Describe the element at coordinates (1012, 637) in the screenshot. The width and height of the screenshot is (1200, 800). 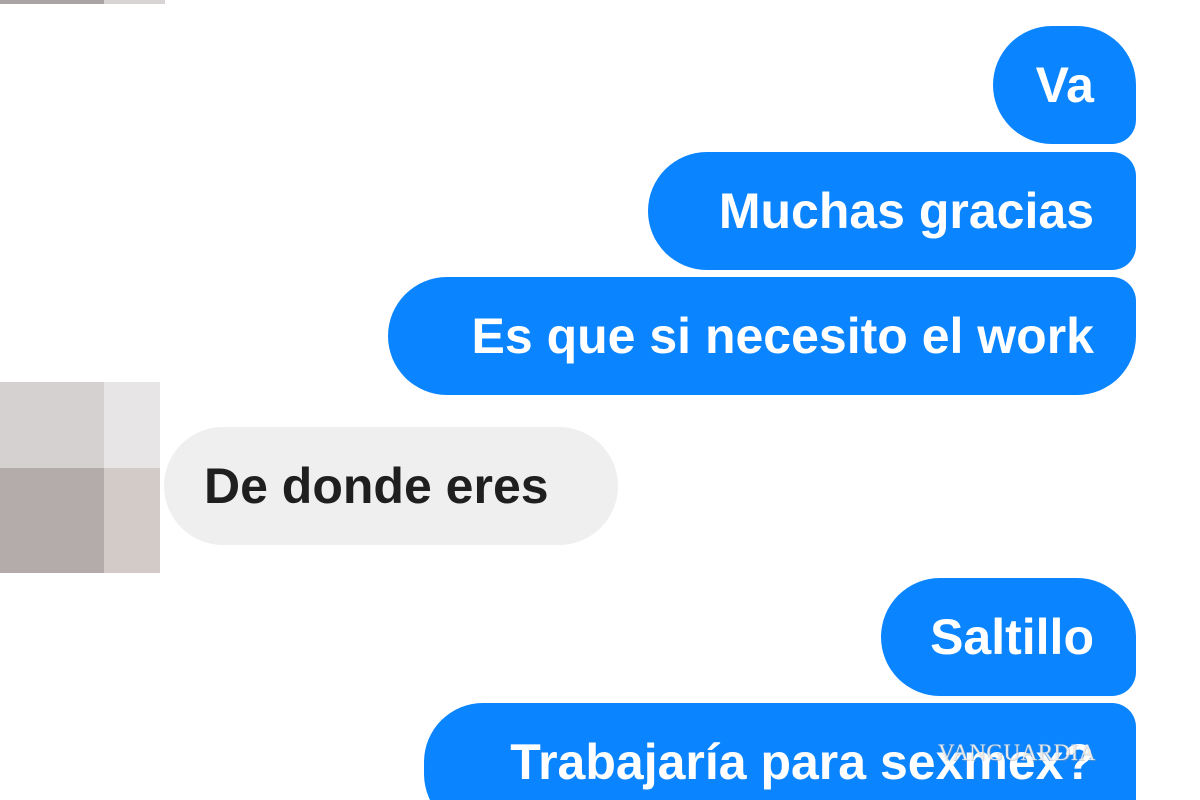
I see `message-text: Saltillo` at that location.